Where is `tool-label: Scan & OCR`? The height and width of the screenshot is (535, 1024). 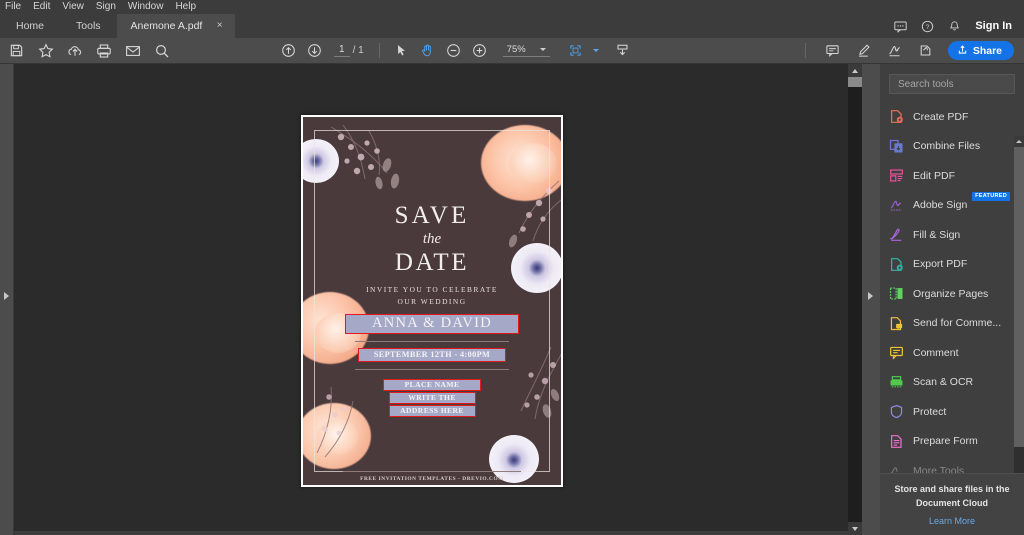 tool-label: Scan & OCR is located at coordinates (943, 382).